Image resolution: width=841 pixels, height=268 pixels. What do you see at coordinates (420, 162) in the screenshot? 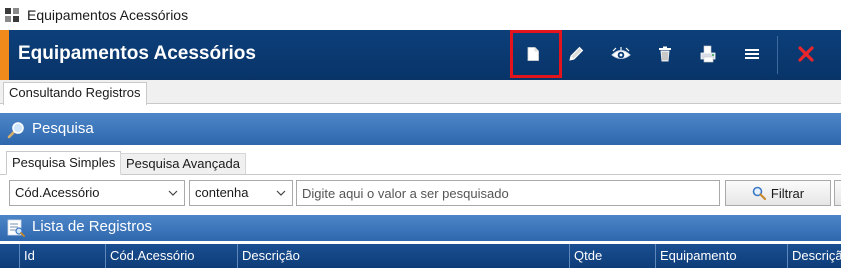
I see `search-tabs: Pesquisa Simples Pesquisa Avançada` at bounding box center [420, 162].